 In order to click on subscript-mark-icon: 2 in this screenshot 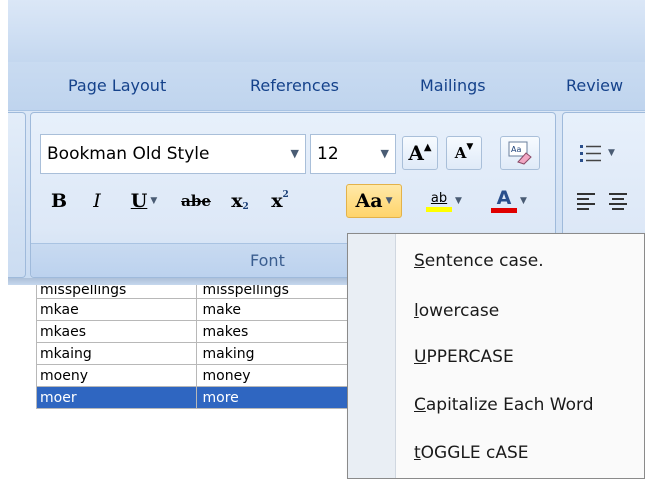, I will do `click(245, 207)`.